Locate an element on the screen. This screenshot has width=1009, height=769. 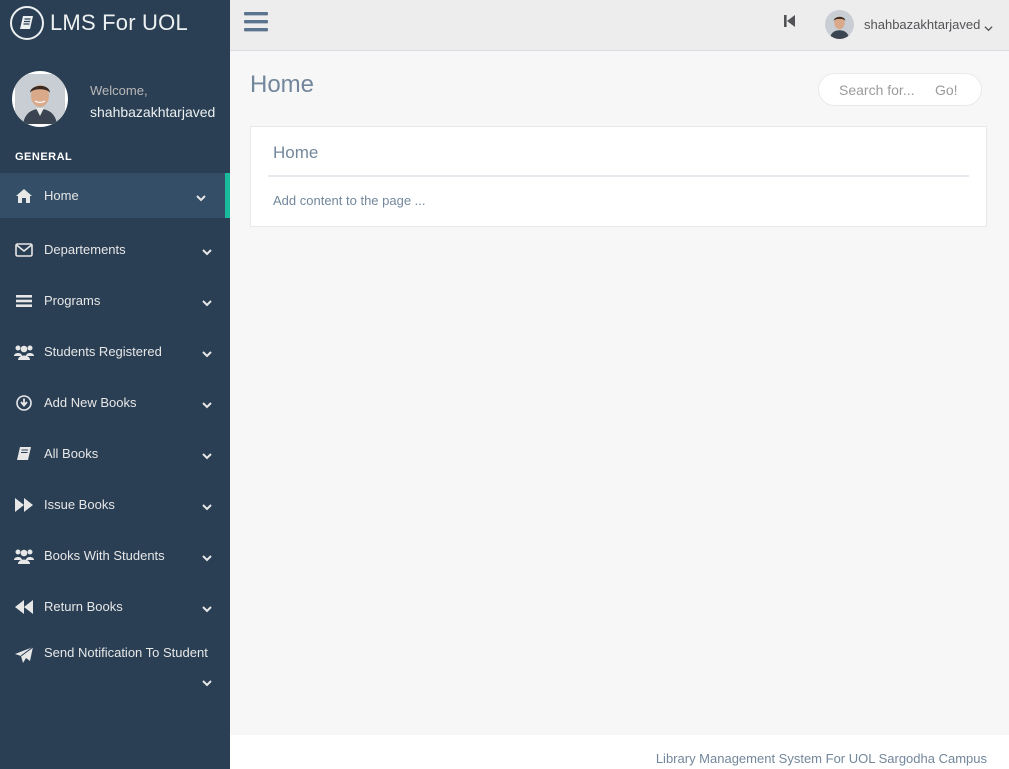
panel-divider is located at coordinates (618, 176).